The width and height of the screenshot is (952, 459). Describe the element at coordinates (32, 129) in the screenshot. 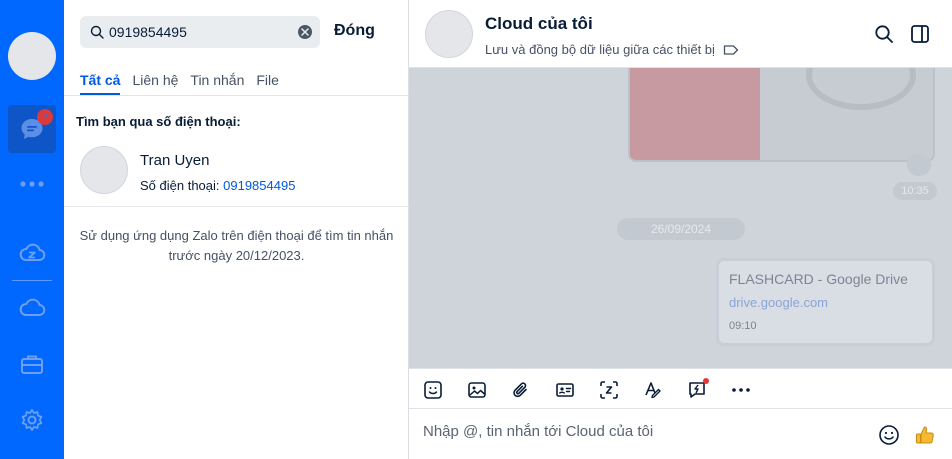

I see `messages-nav: 2` at that location.